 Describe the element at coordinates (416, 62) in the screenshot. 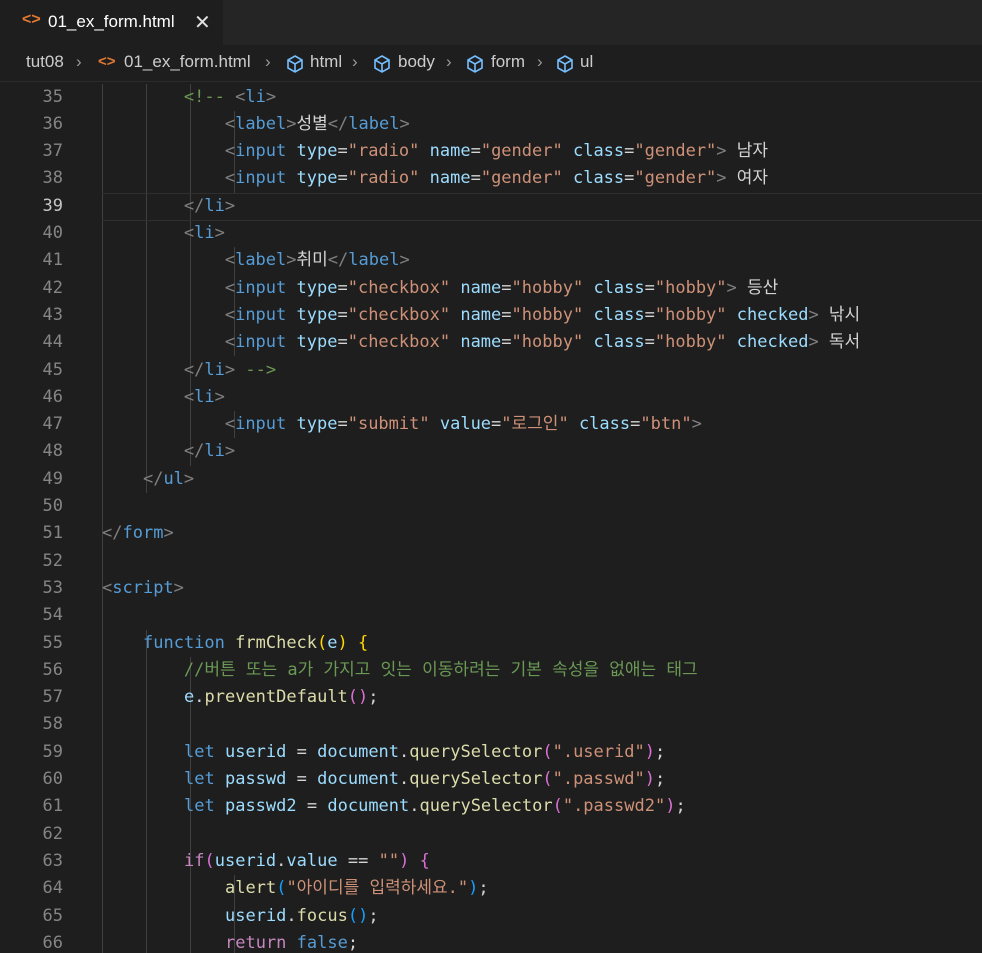

I see `breadcrumb-item-body: body` at that location.